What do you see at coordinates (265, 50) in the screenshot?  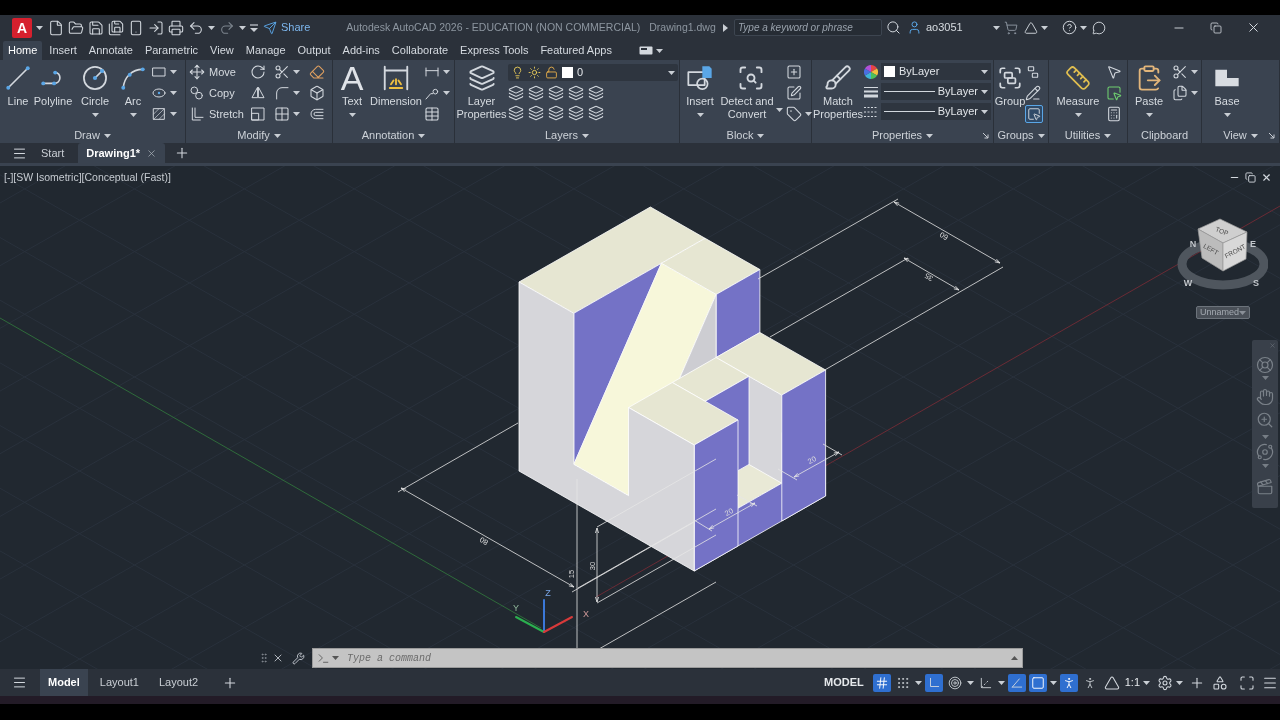 I see `ribbon-tab: Manage` at bounding box center [265, 50].